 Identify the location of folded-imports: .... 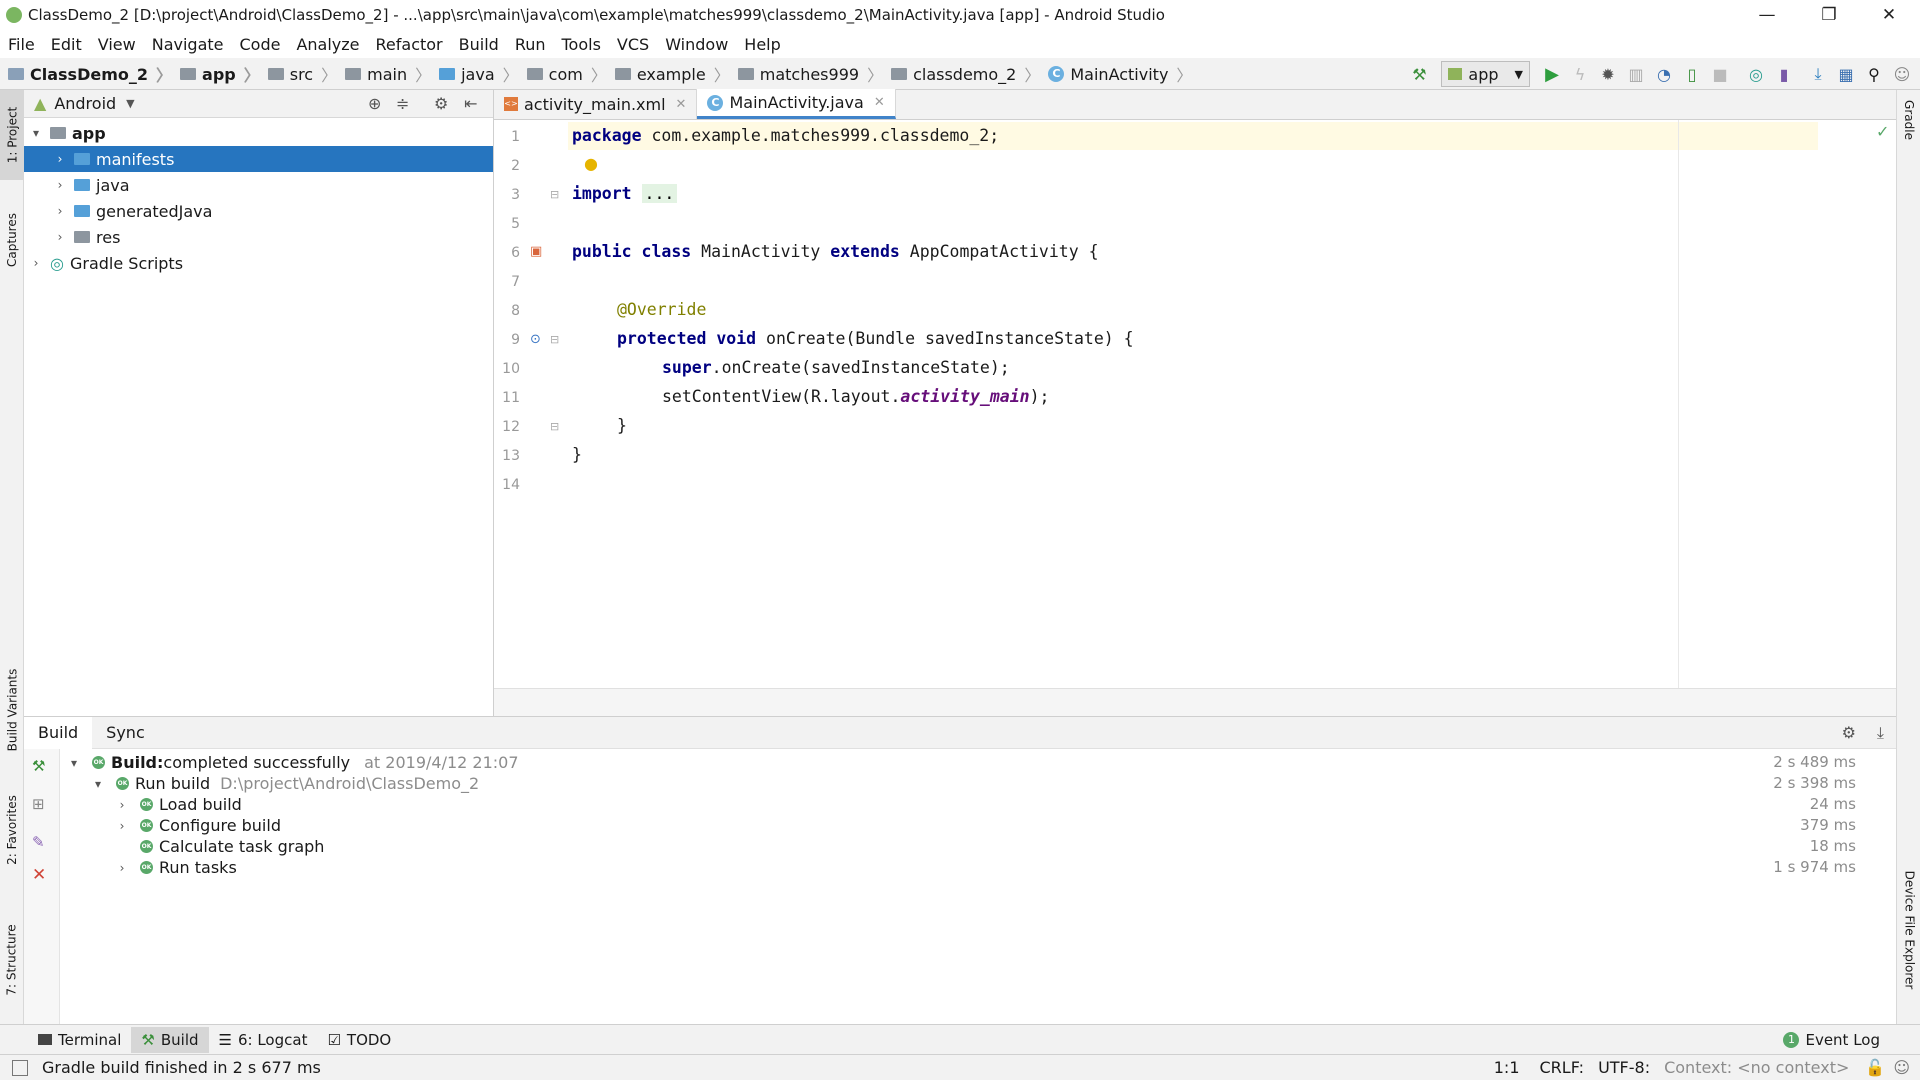
(659, 193).